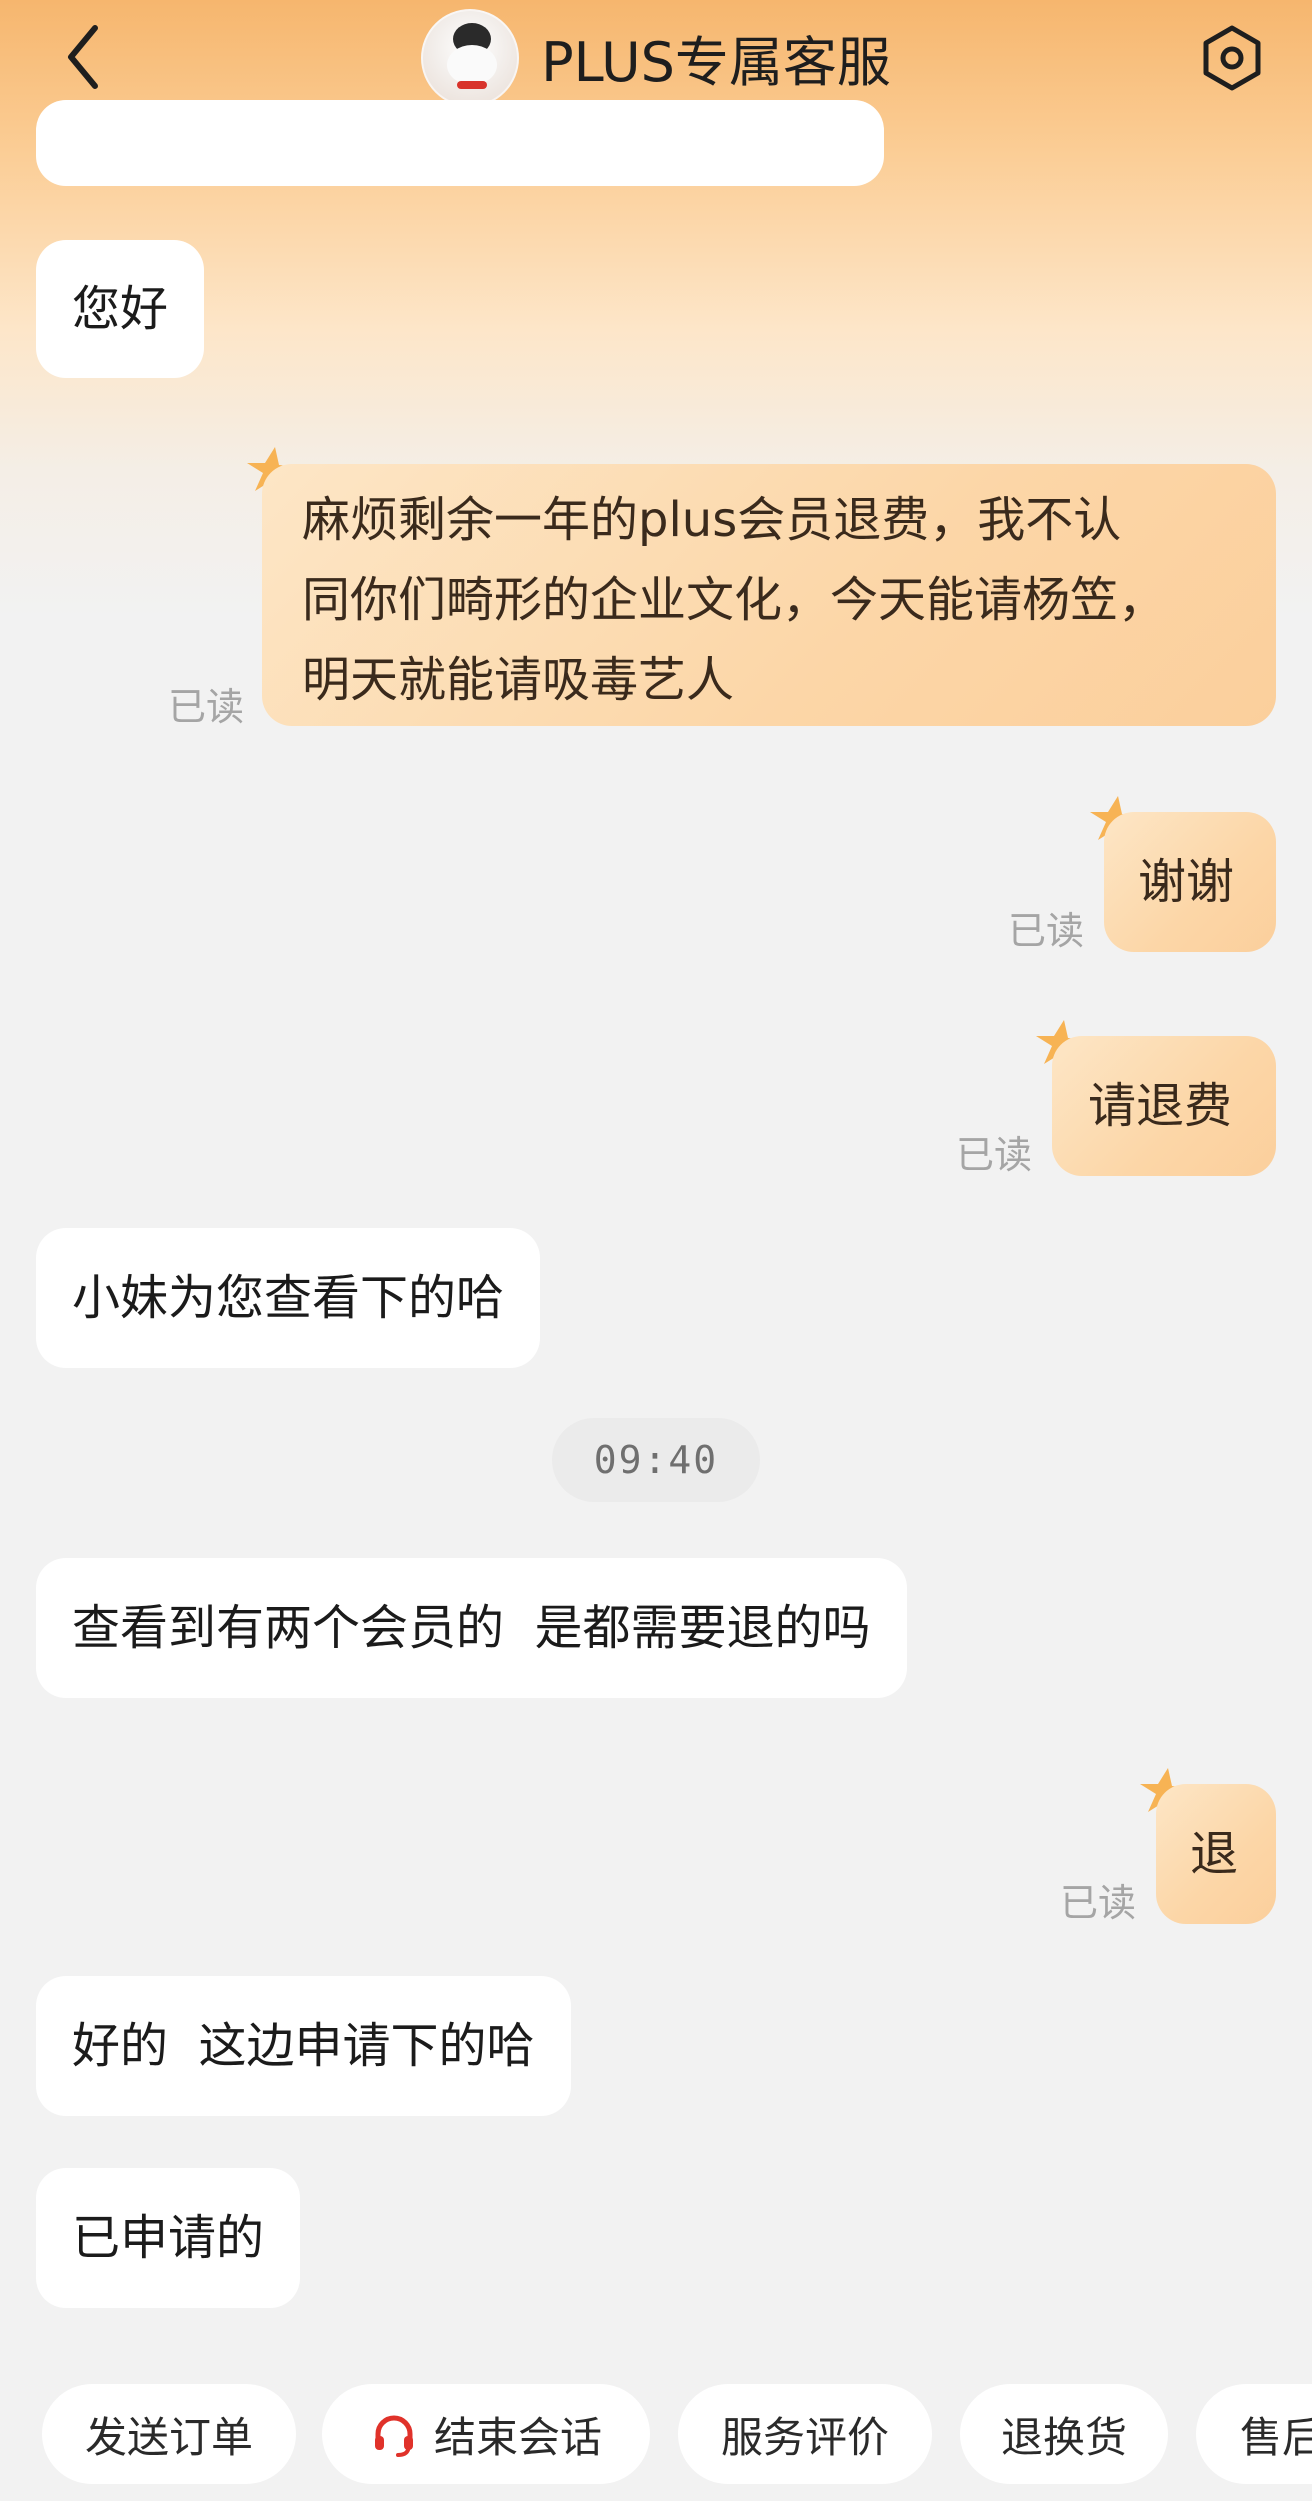  What do you see at coordinates (716, 62) in the screenshot?
I see `page-title: PLUS专属客服` at bounding box center [716, 62].